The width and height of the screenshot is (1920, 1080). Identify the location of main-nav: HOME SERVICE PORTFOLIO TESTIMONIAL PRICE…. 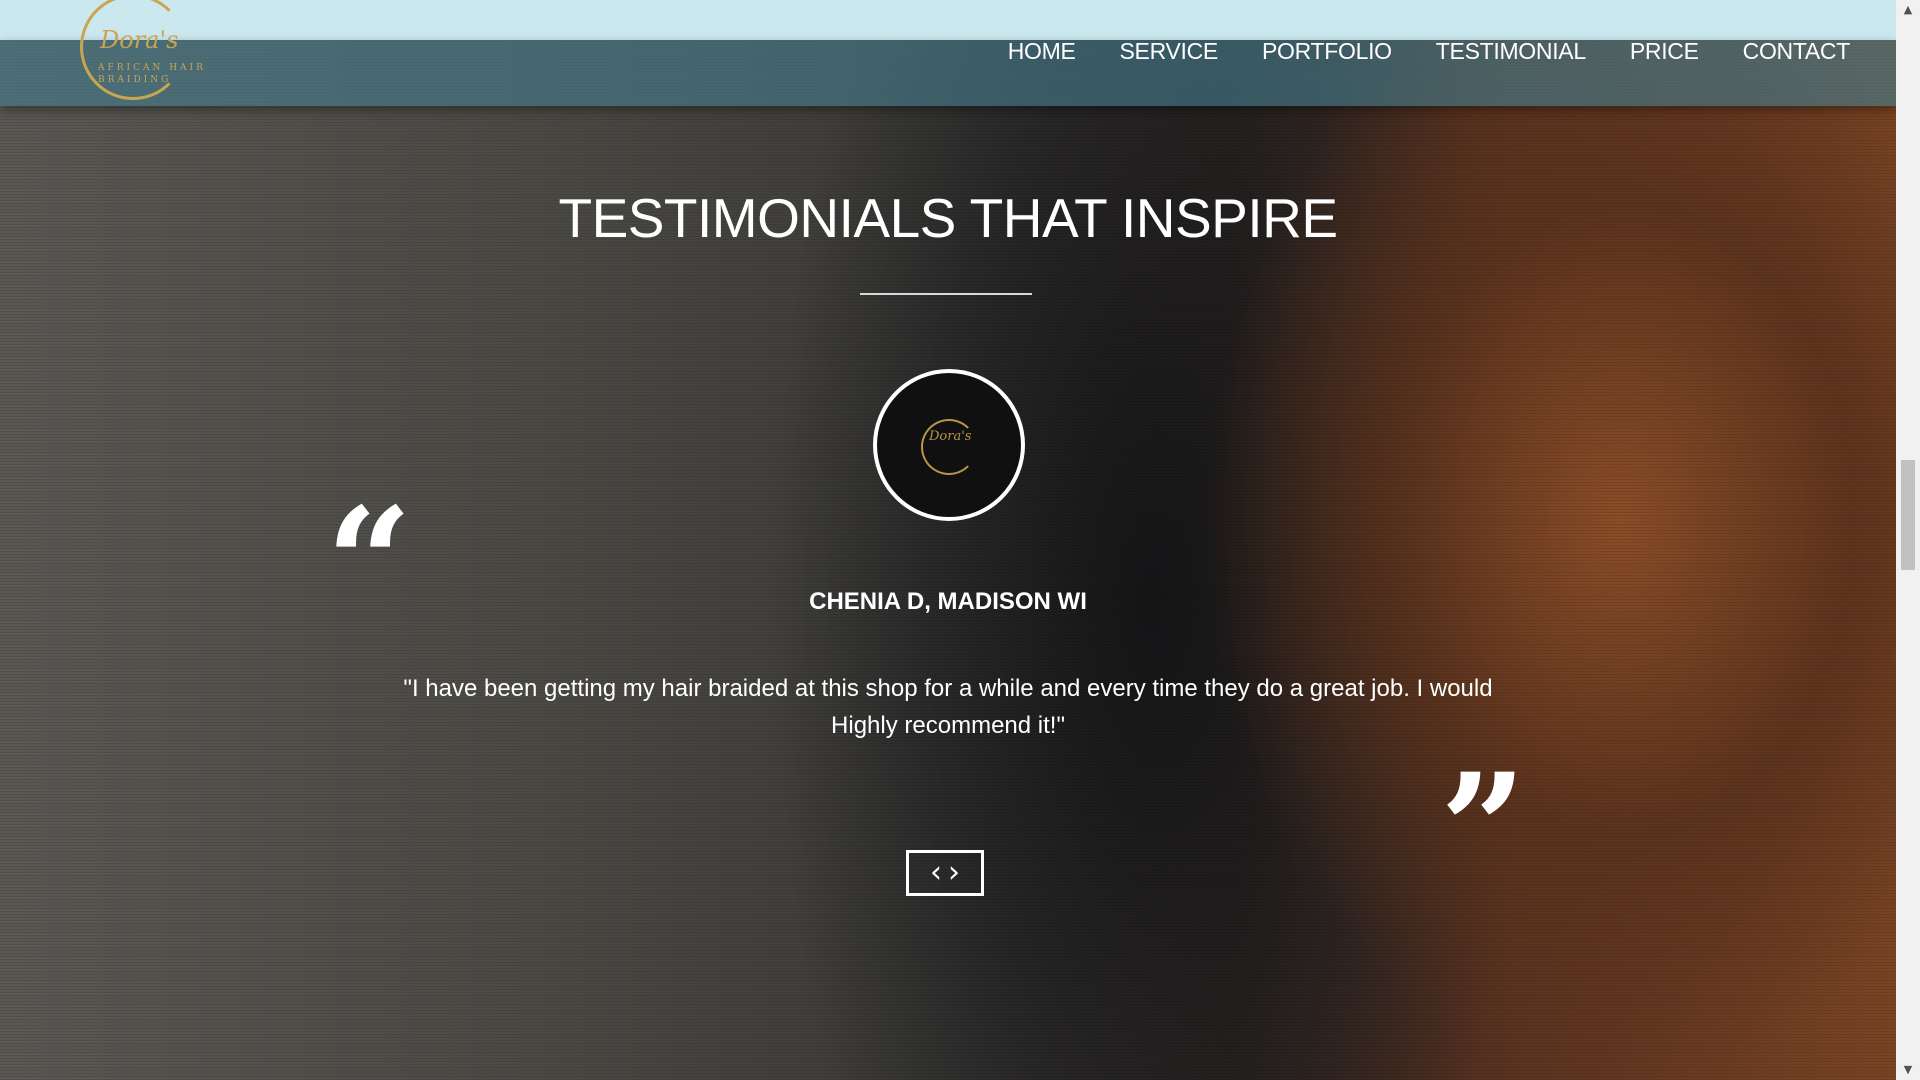
(1429, 51).